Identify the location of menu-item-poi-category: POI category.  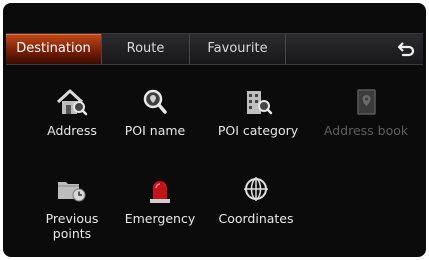
(258, 112).